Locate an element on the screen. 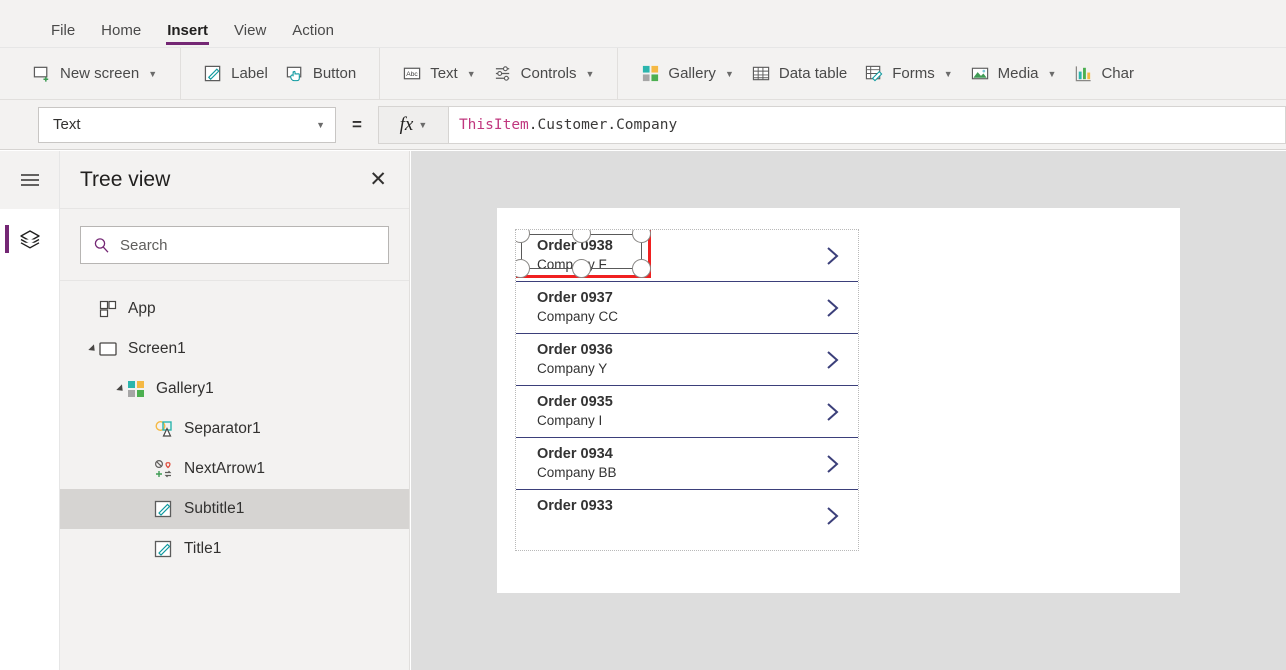  media-icon is located at coordinates (979, 73).